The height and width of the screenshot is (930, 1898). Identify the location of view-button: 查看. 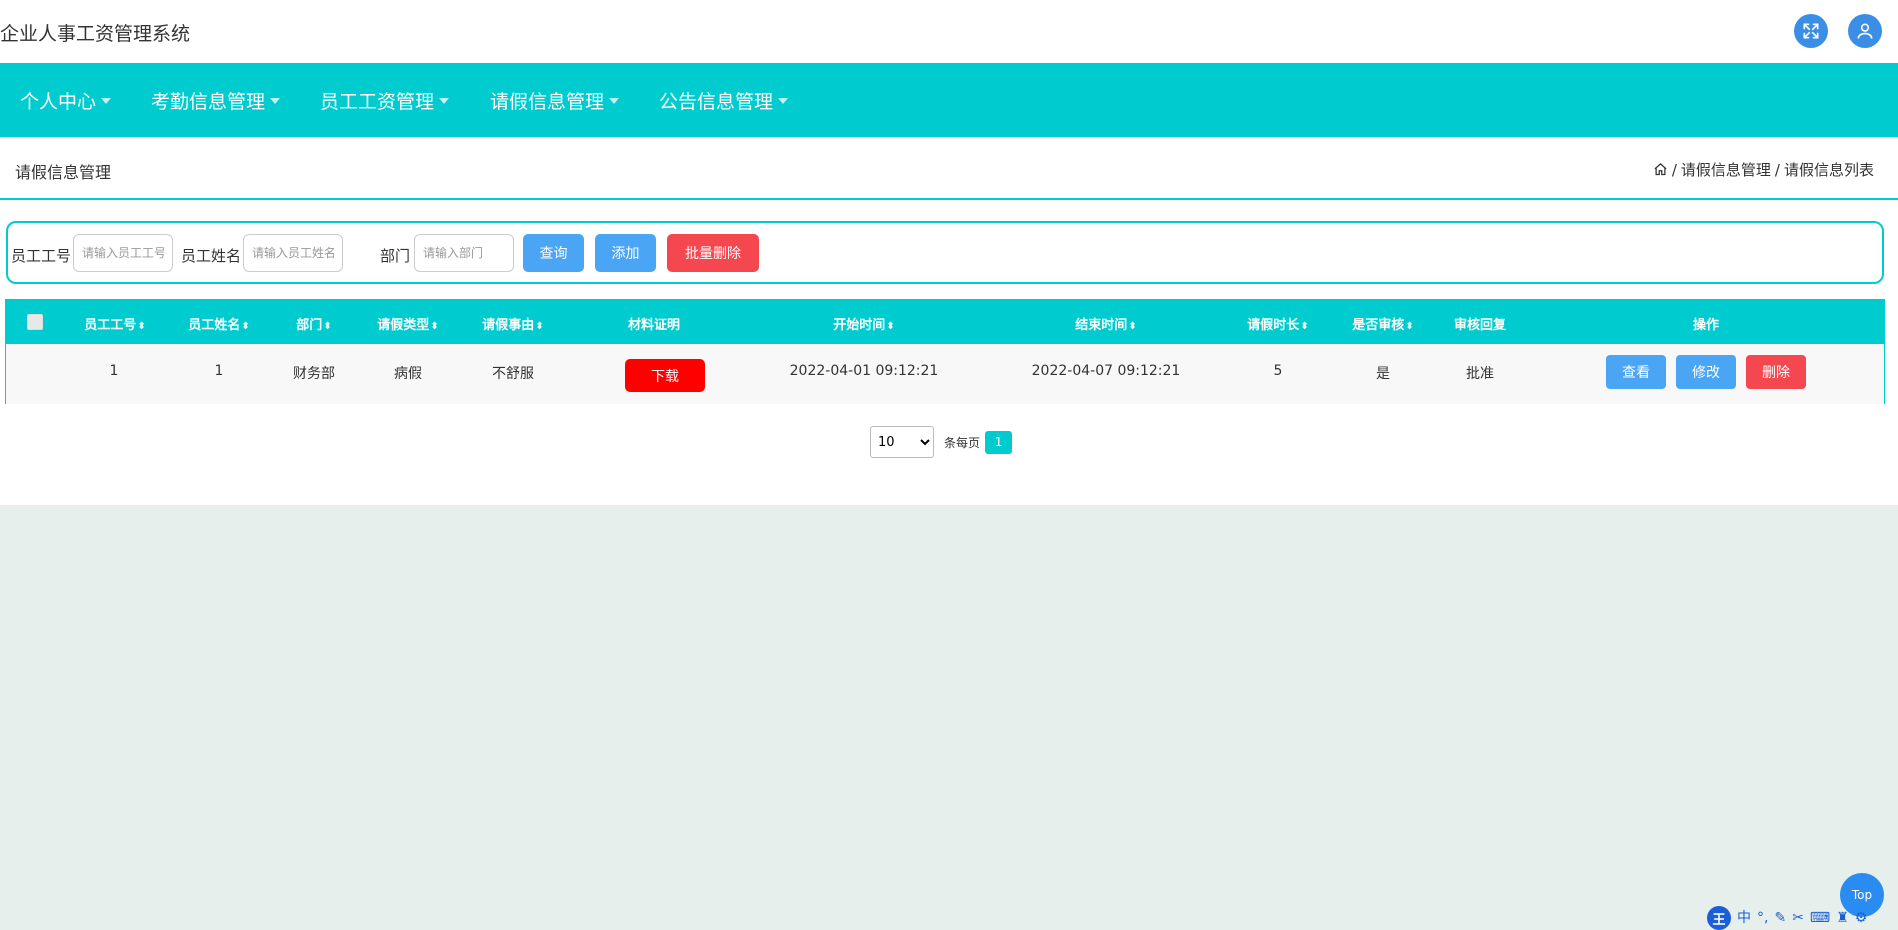
(1636, 372).